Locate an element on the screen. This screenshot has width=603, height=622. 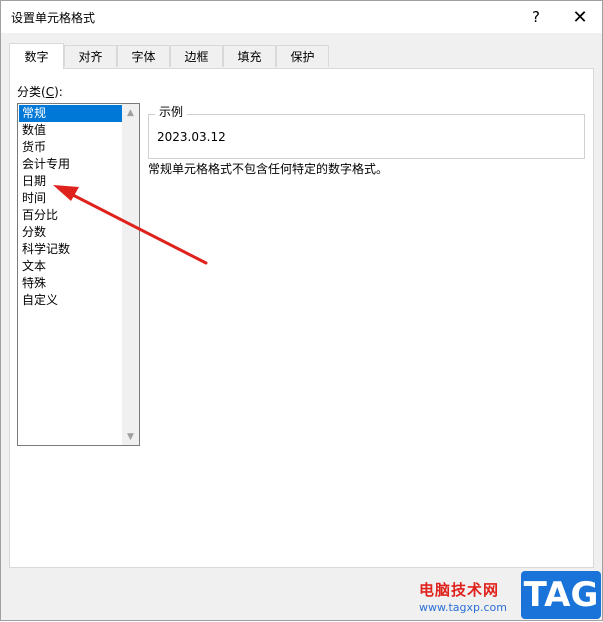
annotation-arrow-icon is located at coordinates (130, 225).